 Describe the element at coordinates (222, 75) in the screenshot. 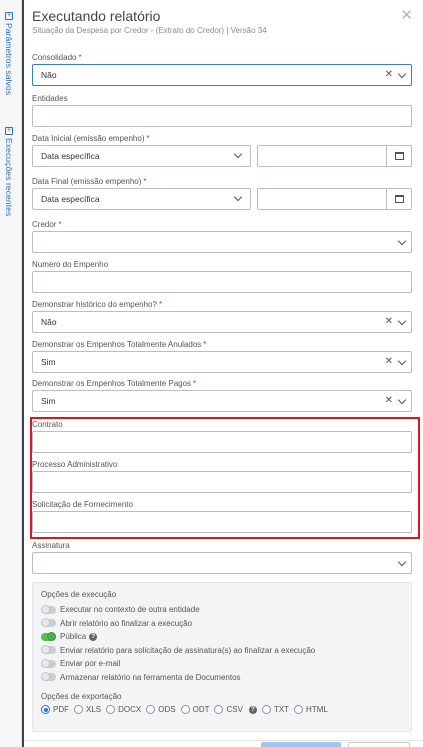

I see `consolidado-select: Não ✕` at that location.